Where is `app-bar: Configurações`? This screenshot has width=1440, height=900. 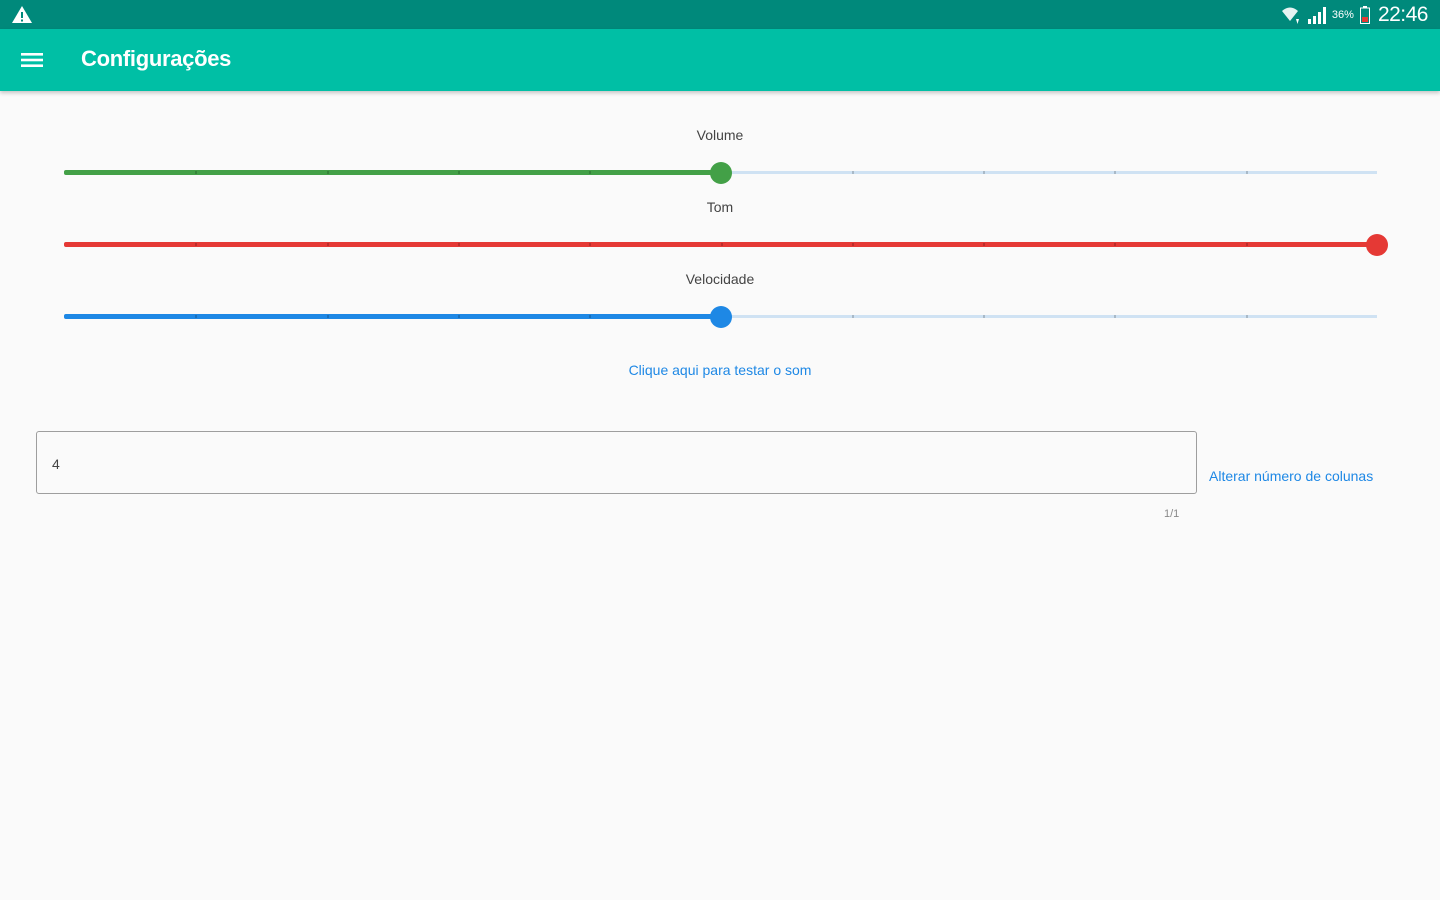
app-bar: Configurações is located at coordinates (720, 60).